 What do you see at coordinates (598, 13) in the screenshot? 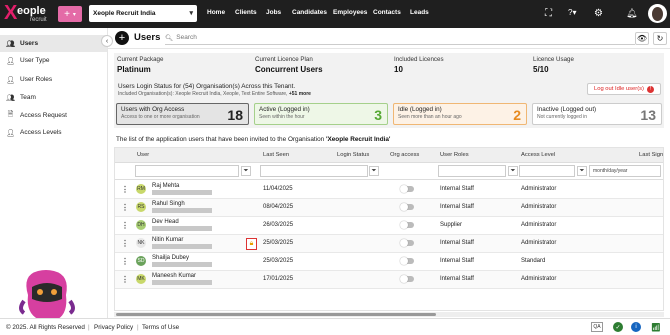
I see `settings-icon: ⚙` at bounding box center [598, 13].